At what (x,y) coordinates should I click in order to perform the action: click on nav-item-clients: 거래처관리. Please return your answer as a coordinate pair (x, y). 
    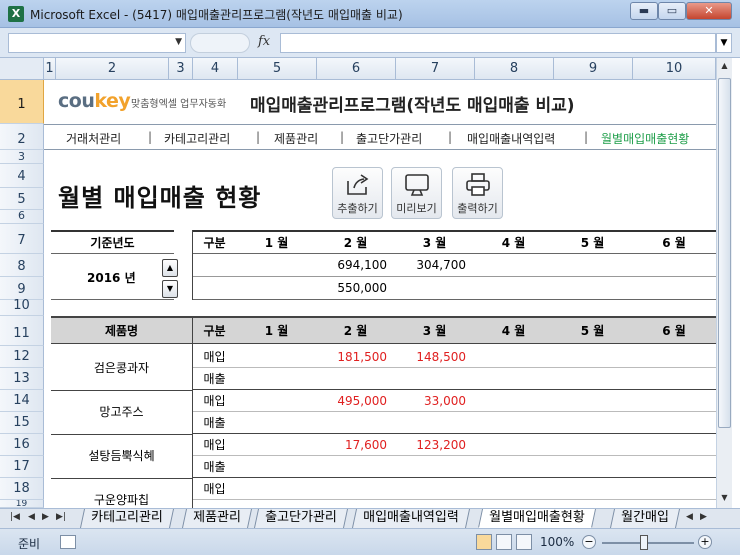
    Looking at the image, I should click on (93, 138).